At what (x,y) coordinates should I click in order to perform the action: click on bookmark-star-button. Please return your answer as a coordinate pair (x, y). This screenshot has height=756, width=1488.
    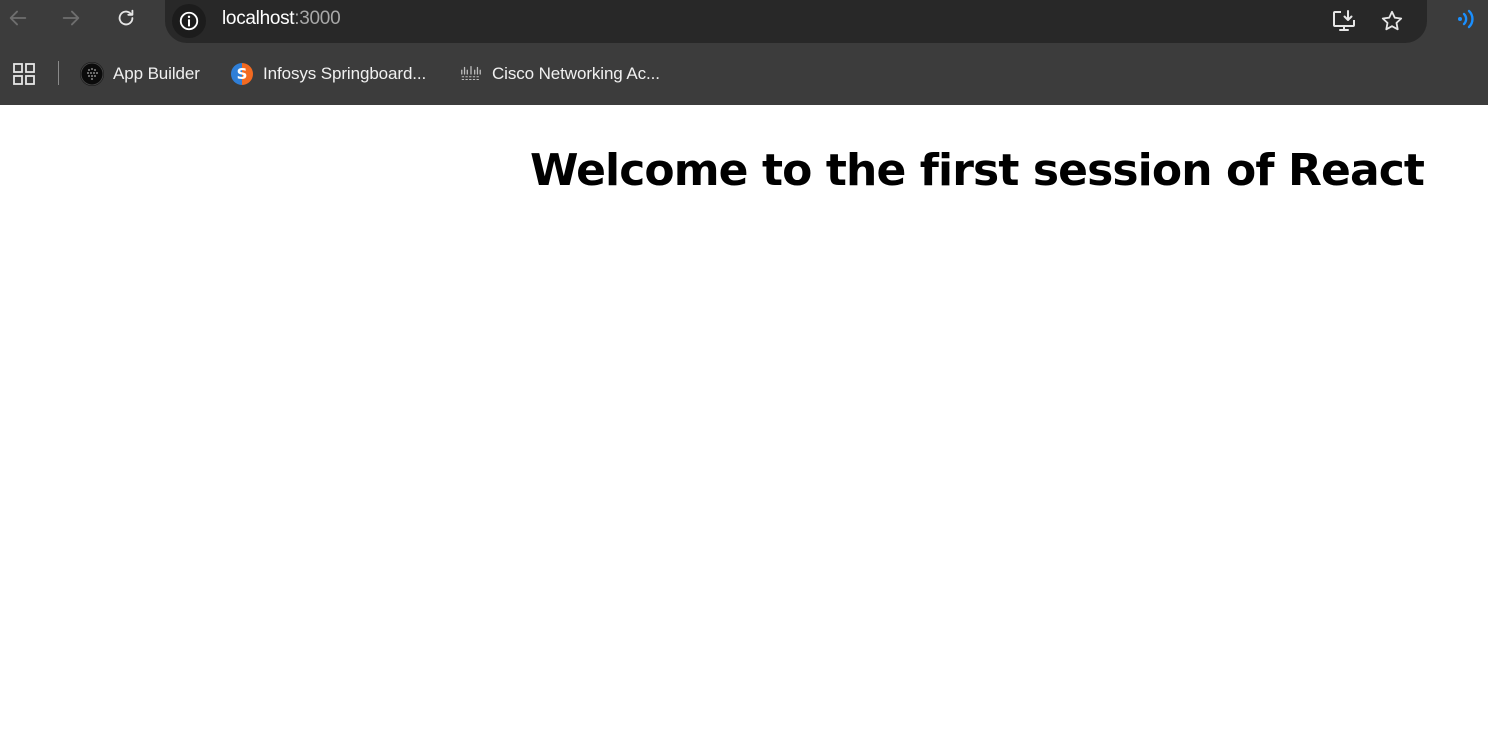
    Looking at the image, I should click on (1392, 21).